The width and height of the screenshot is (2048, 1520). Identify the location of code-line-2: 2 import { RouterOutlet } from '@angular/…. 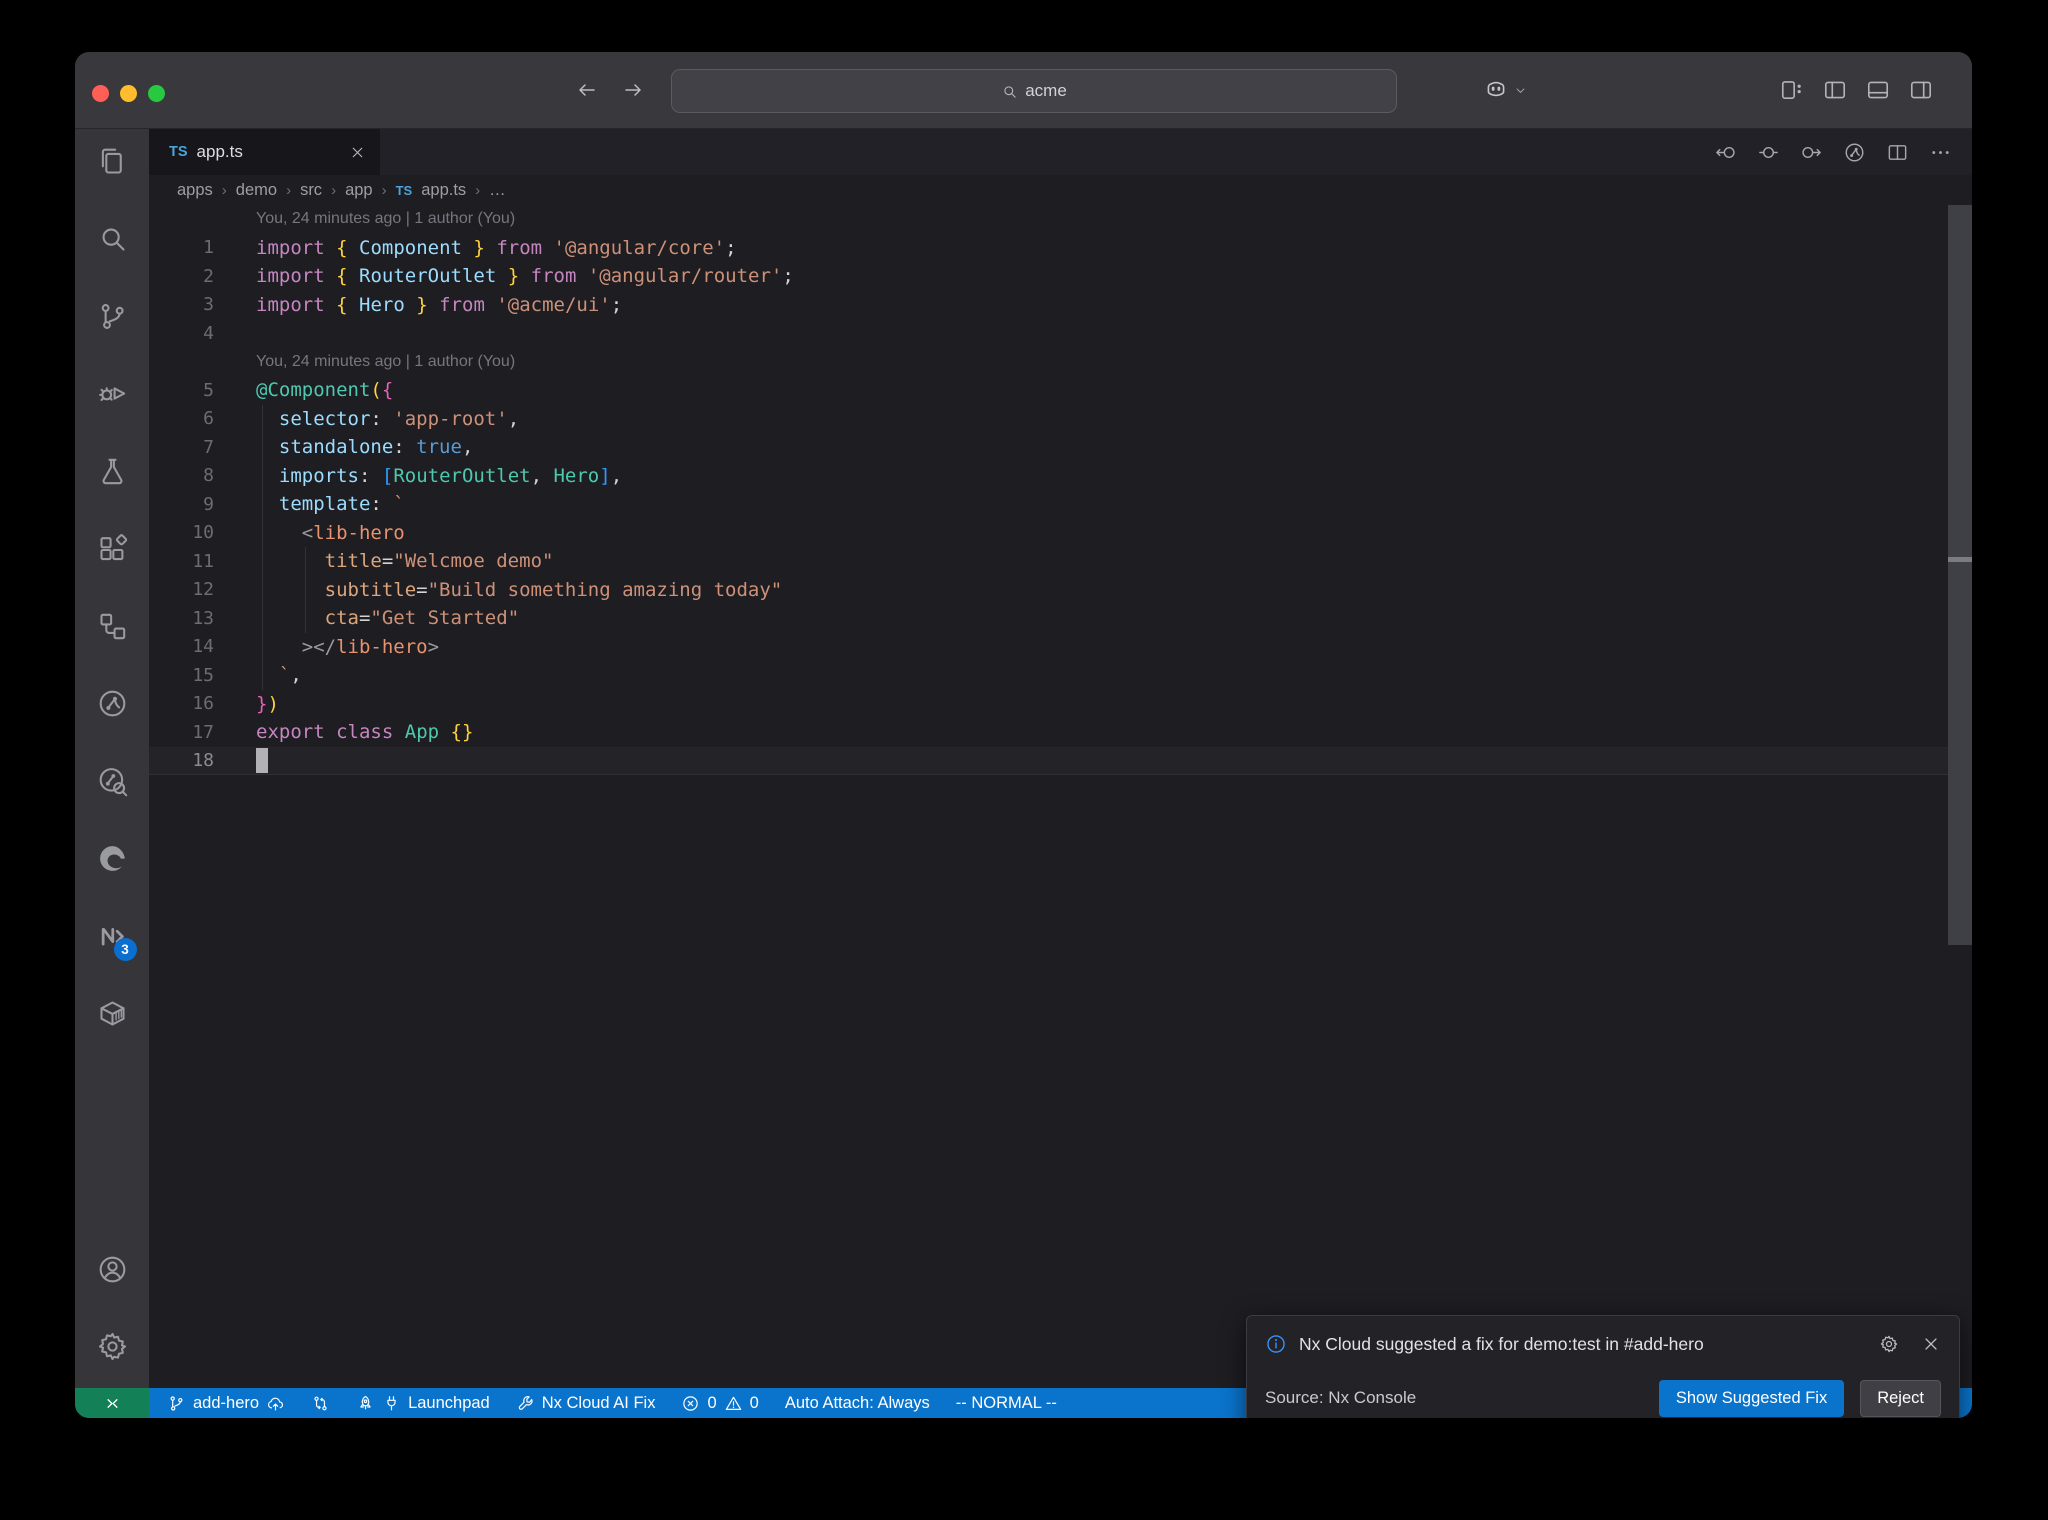
(1060, 276).